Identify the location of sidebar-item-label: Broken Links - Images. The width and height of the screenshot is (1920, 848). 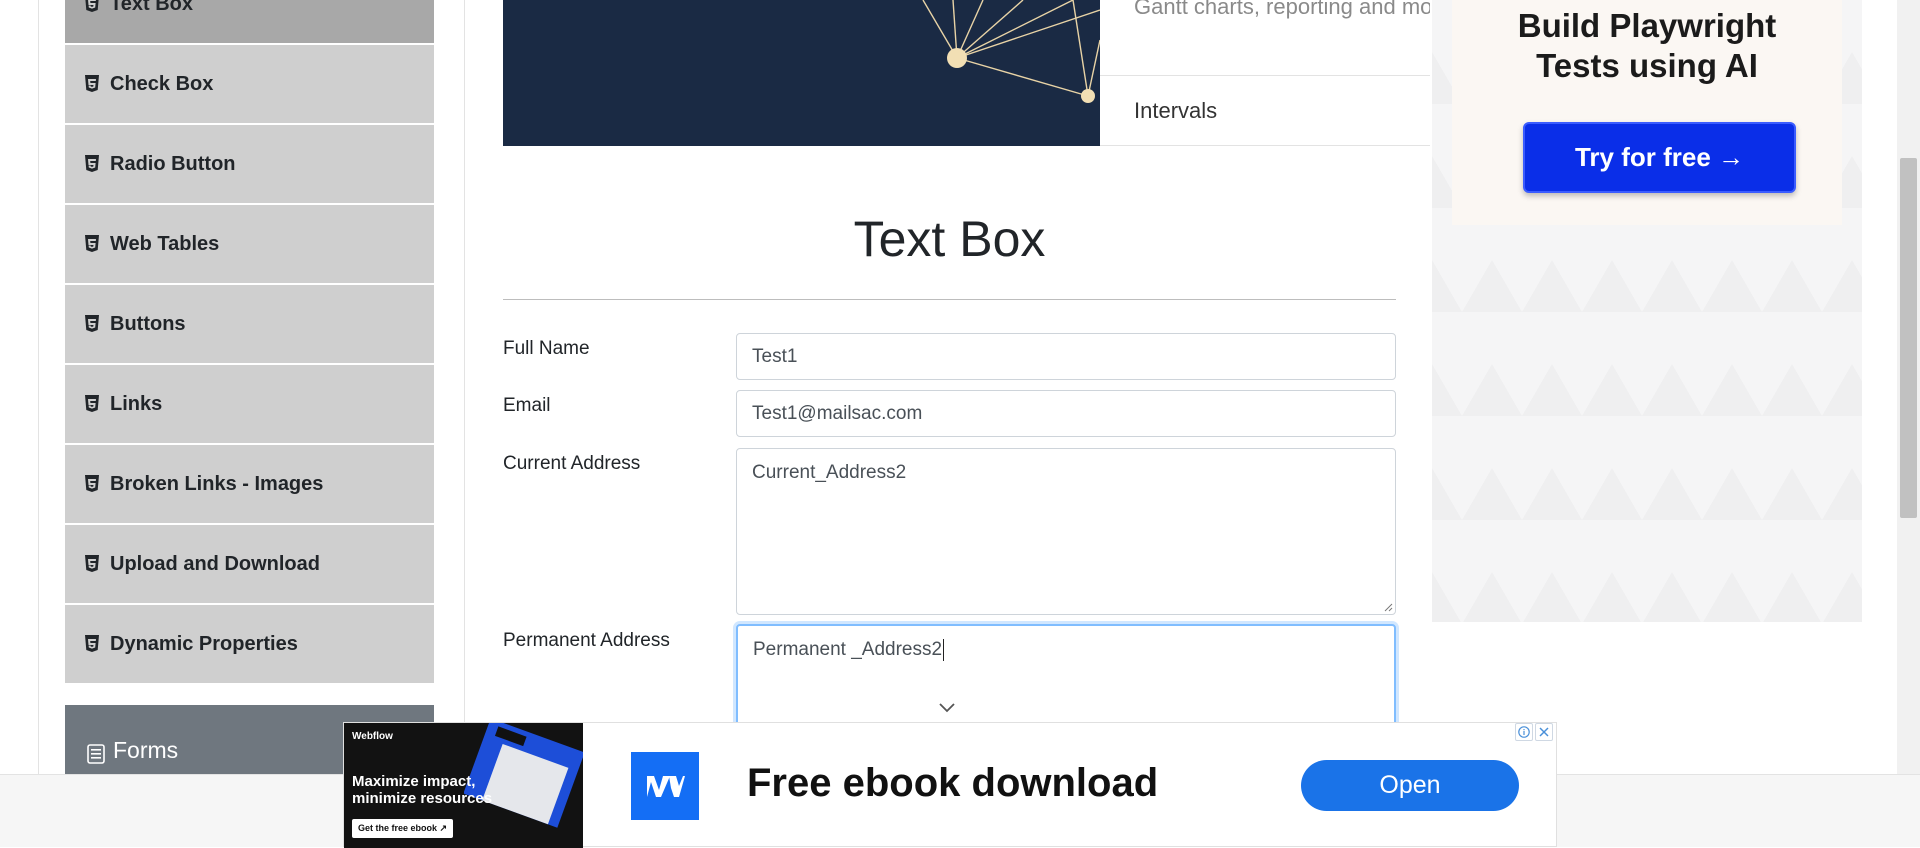
(217, 483).